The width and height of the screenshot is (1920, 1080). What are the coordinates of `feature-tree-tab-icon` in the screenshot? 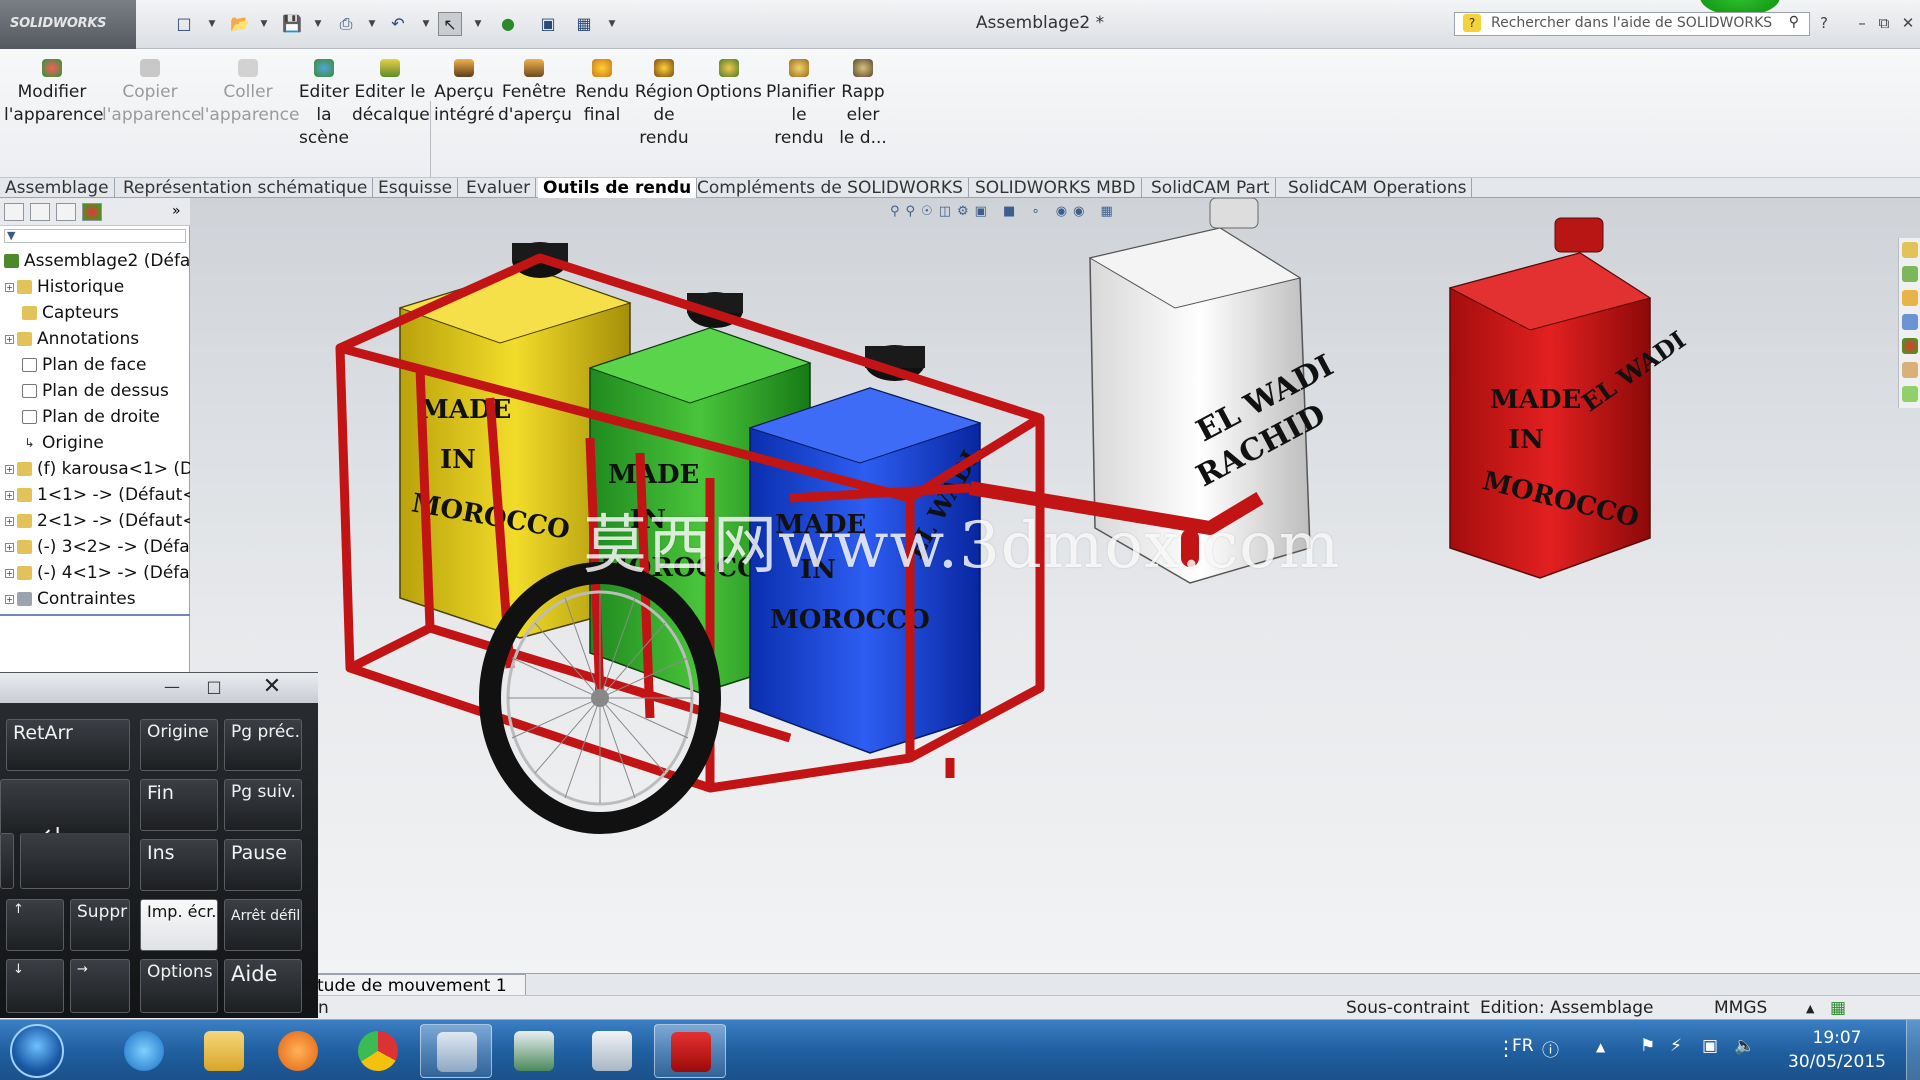 It's located at (14, 212).